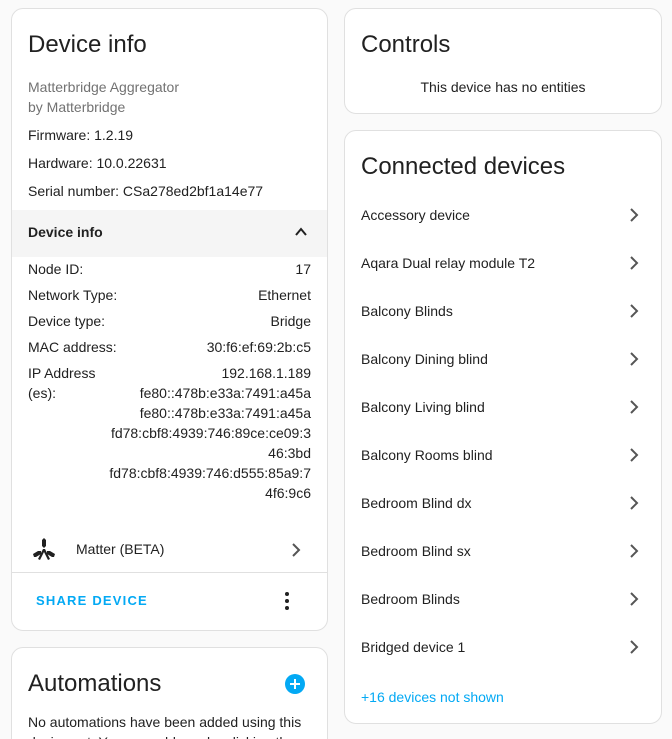  Describe the element at coordinates (410, 599) in the screenshot. I see `connected-device-name: Bedroom Blinds` at that location.